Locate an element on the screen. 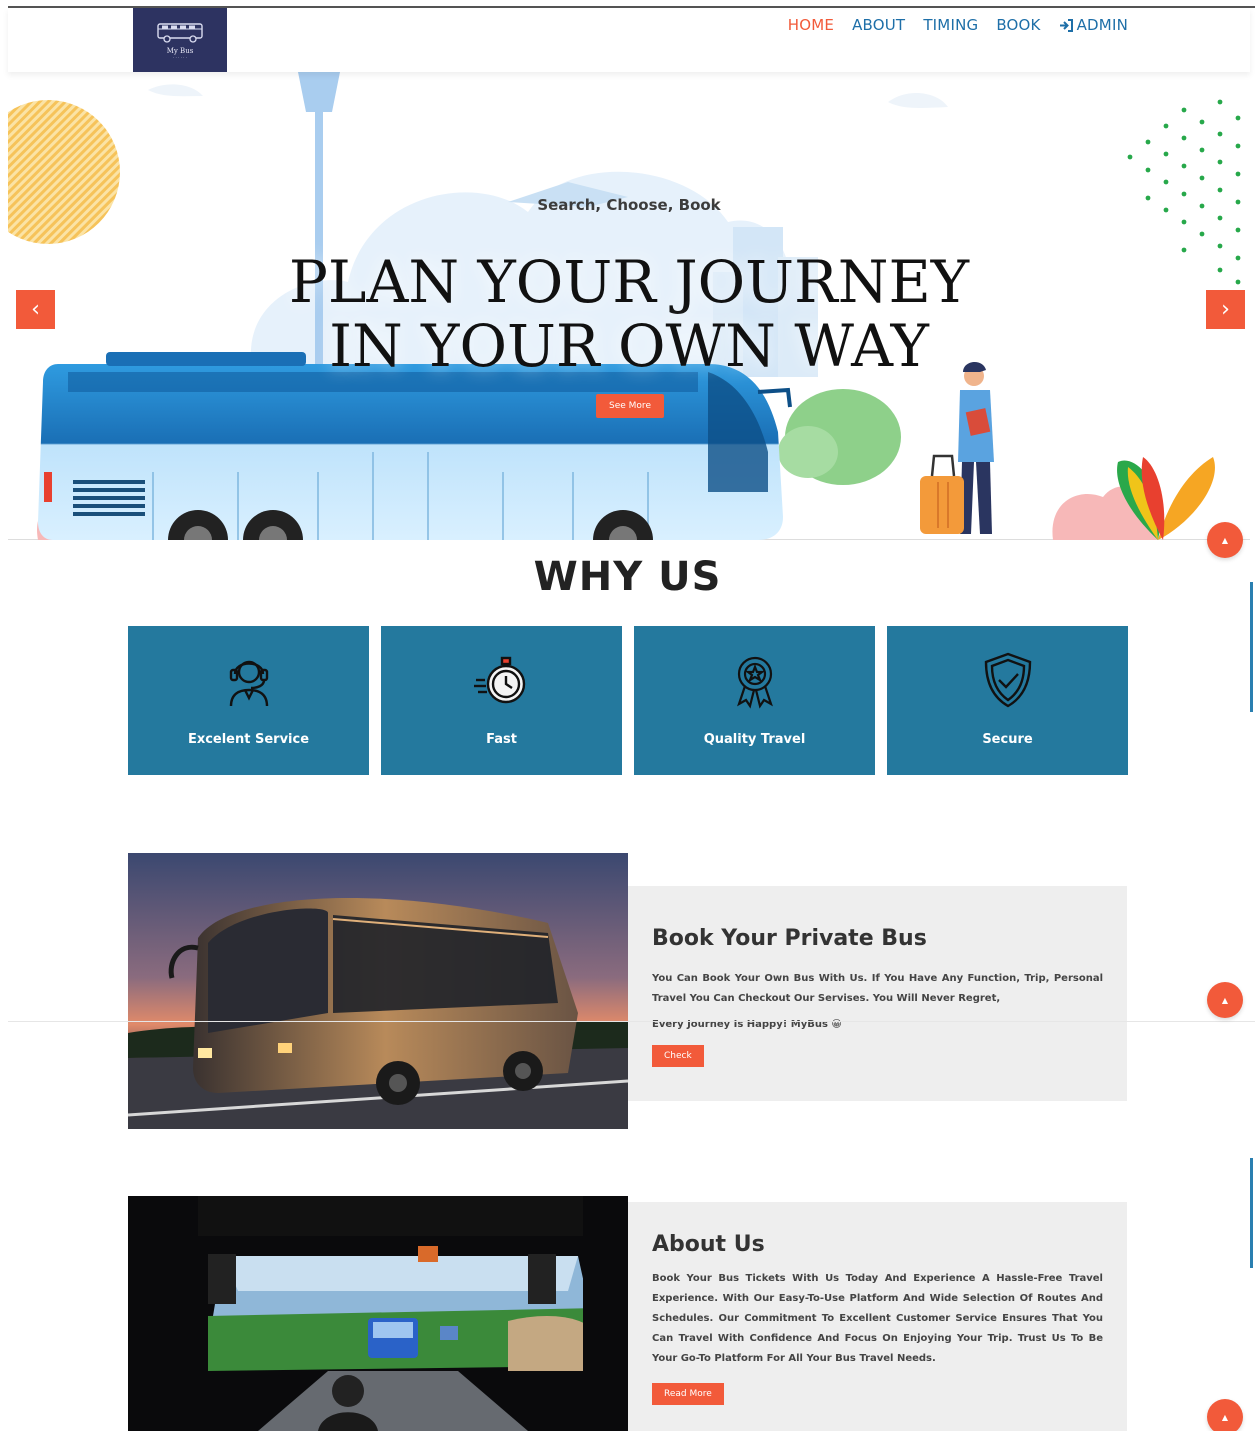 The height and width of the screenshot is (1431, 1255). why-us-title: WHY US is located at coordinates (627, 577).